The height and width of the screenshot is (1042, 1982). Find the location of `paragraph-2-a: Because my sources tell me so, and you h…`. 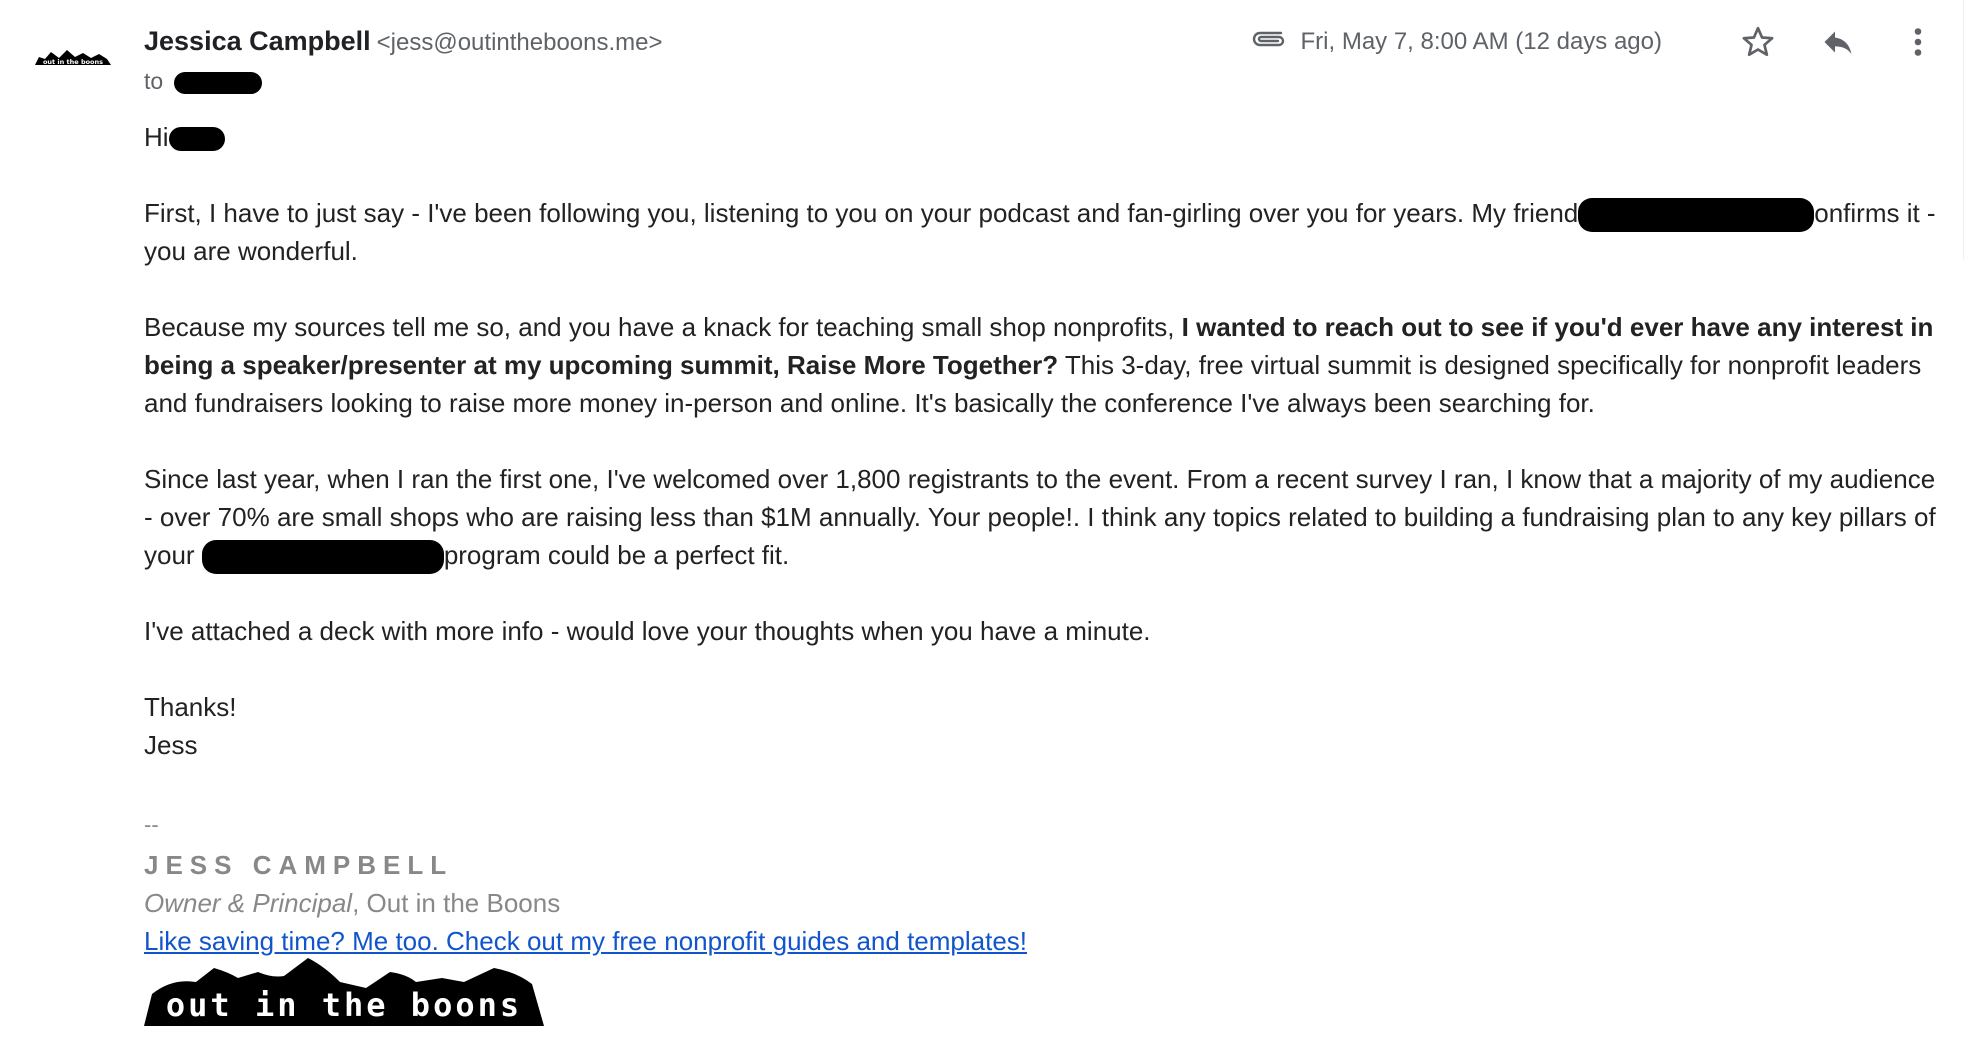

paragraph-2-a: Because my sources tell me so, and you h… is located at coordinates (659, 327).